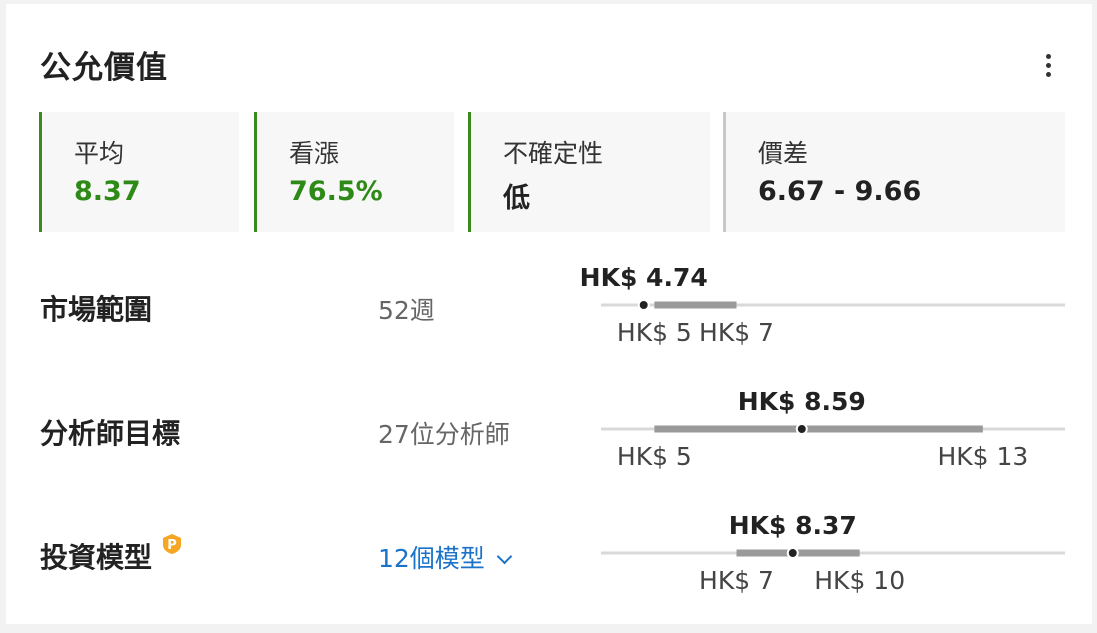  I want to click on market-range-bar: HK$ 4.74 HK$ 5 HK$ 7, so click(822, 305).